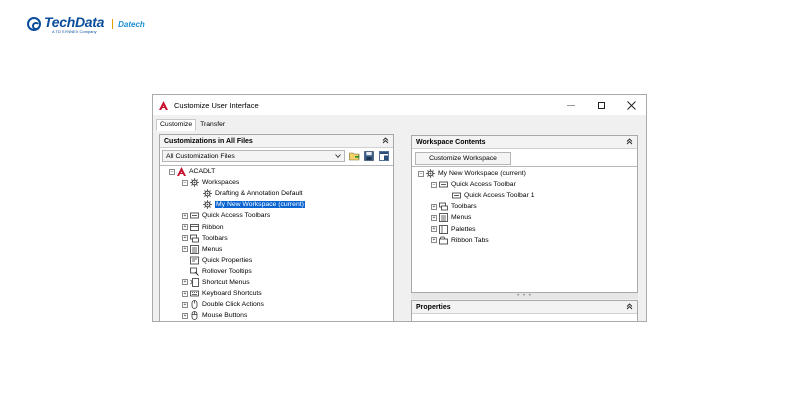 The height and width of the screenshot is (400, 800). What do you see at coordinates (176, 125) in the screenshot?
I see `tab-customize: Customize` at bounding box center [176, 125].